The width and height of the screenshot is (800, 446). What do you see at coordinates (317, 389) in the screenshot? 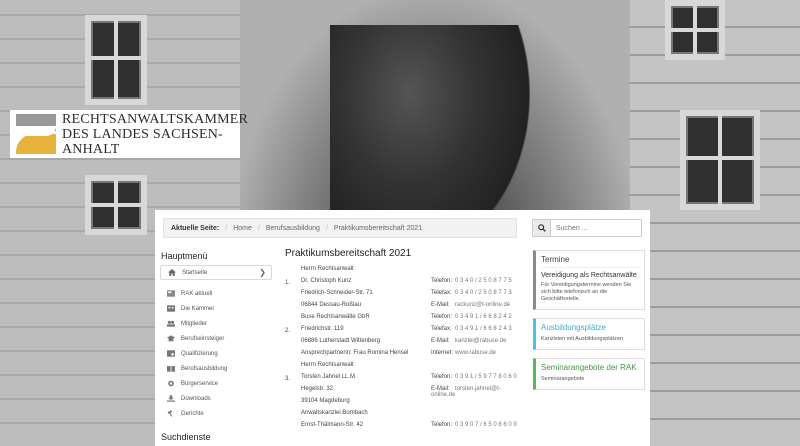
I see `address-text: Hegelstr. 32` at bounding box center [317, 389].